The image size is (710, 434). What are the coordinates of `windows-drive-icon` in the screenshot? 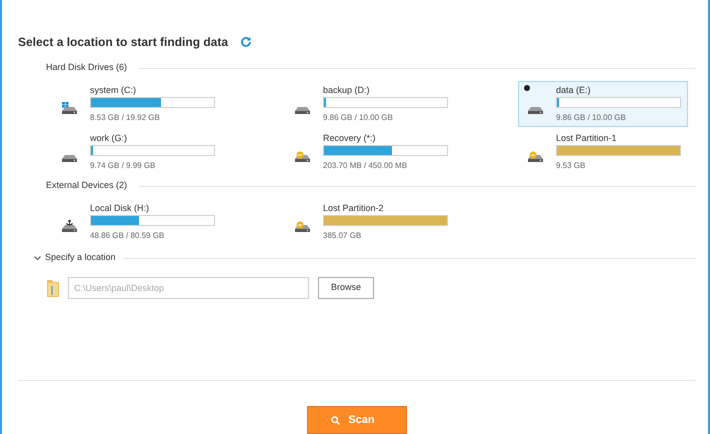 It's located at (69, 108).